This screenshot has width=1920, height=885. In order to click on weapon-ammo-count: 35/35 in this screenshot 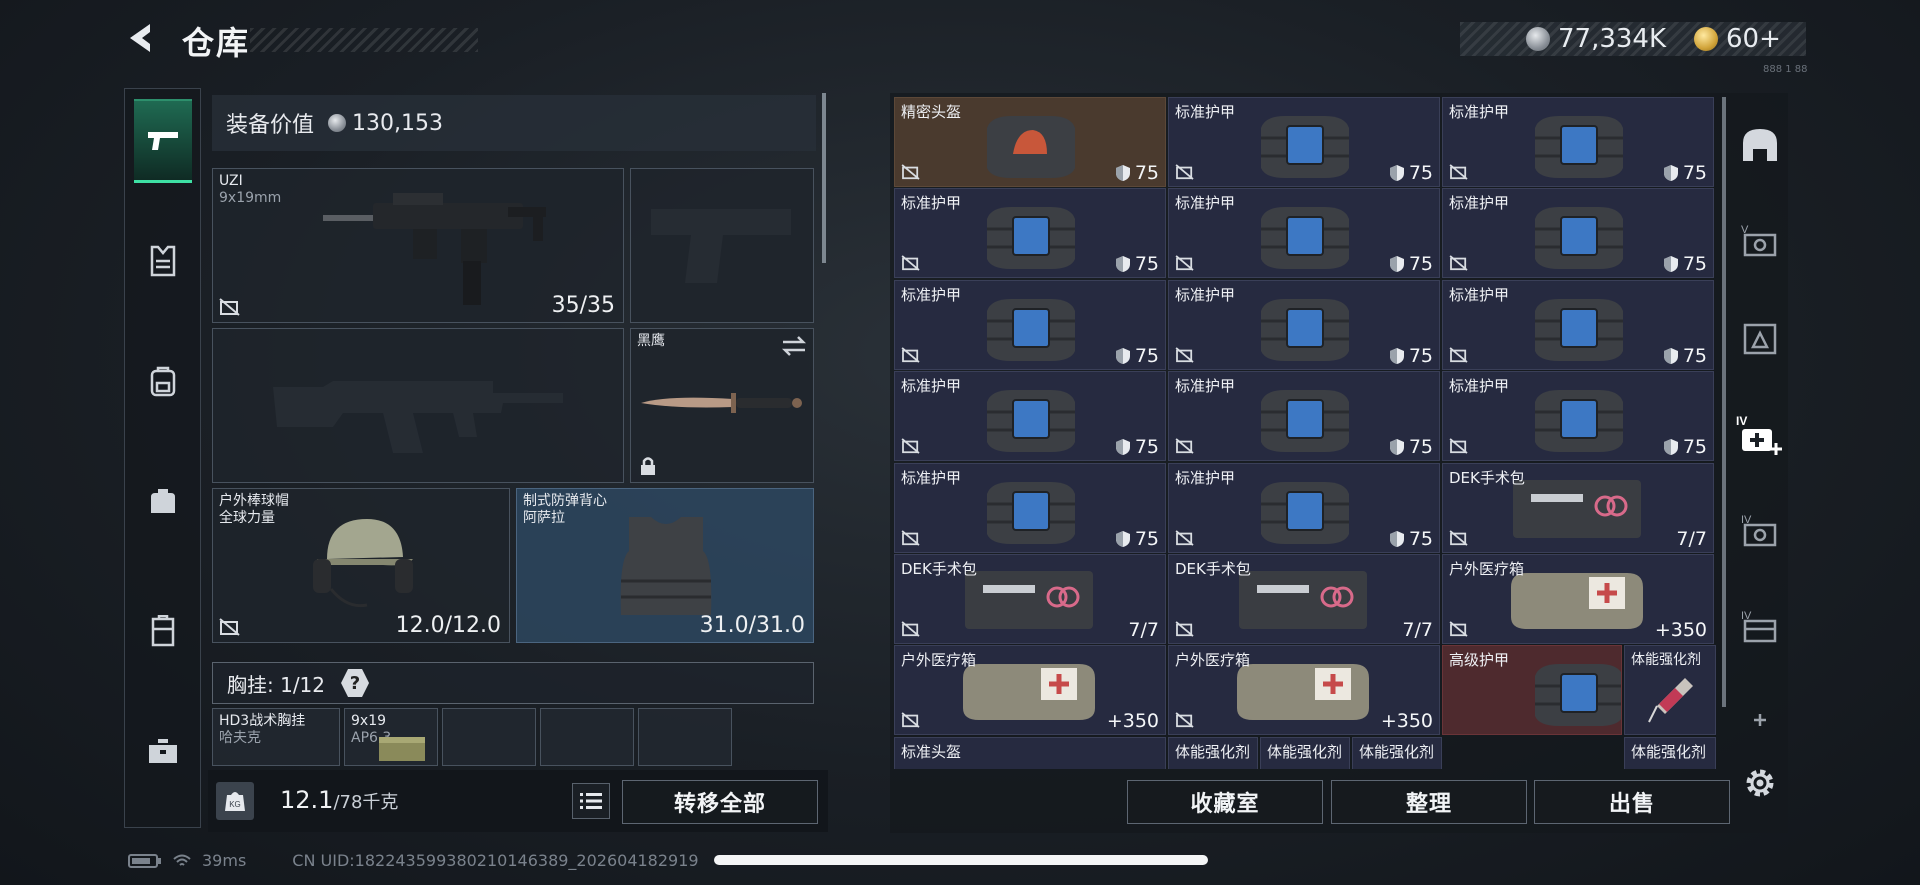, I will do `click(583, 305)`.